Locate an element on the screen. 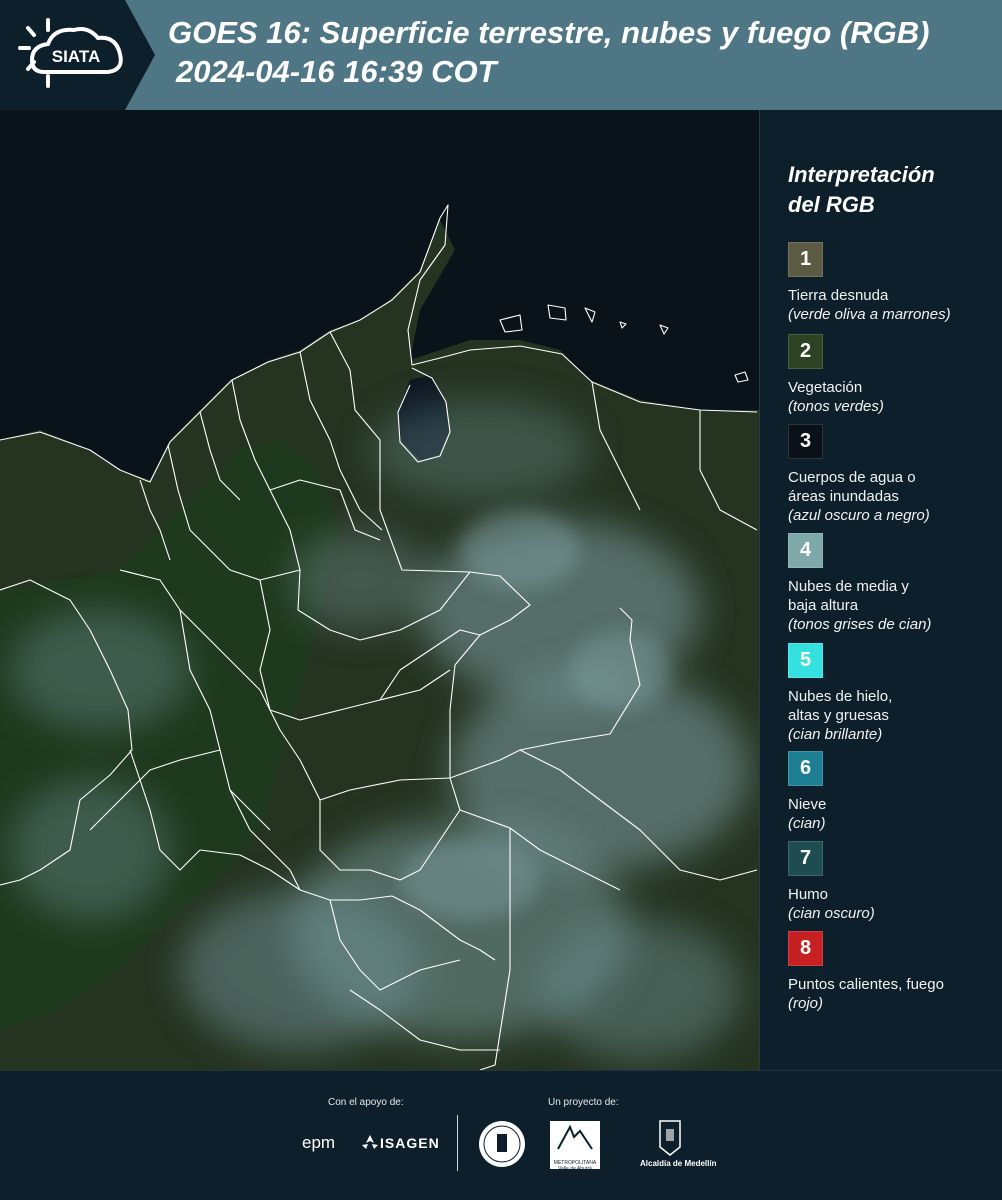 Image resolution: width=1002 pixels, height=1200 pixels. legend-item-8: 8 Puntos calientes, fuego (rojo) is located at coordinates (866, 972).